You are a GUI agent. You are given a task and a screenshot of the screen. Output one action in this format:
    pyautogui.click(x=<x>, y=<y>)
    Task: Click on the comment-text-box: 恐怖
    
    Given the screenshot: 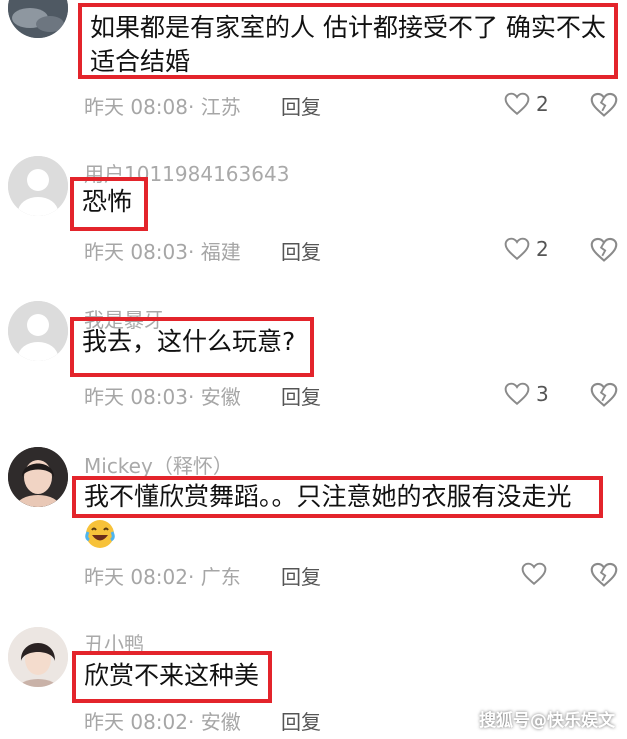 What is the action you would take?
    pyautogui.click(x=109, y=204)
    